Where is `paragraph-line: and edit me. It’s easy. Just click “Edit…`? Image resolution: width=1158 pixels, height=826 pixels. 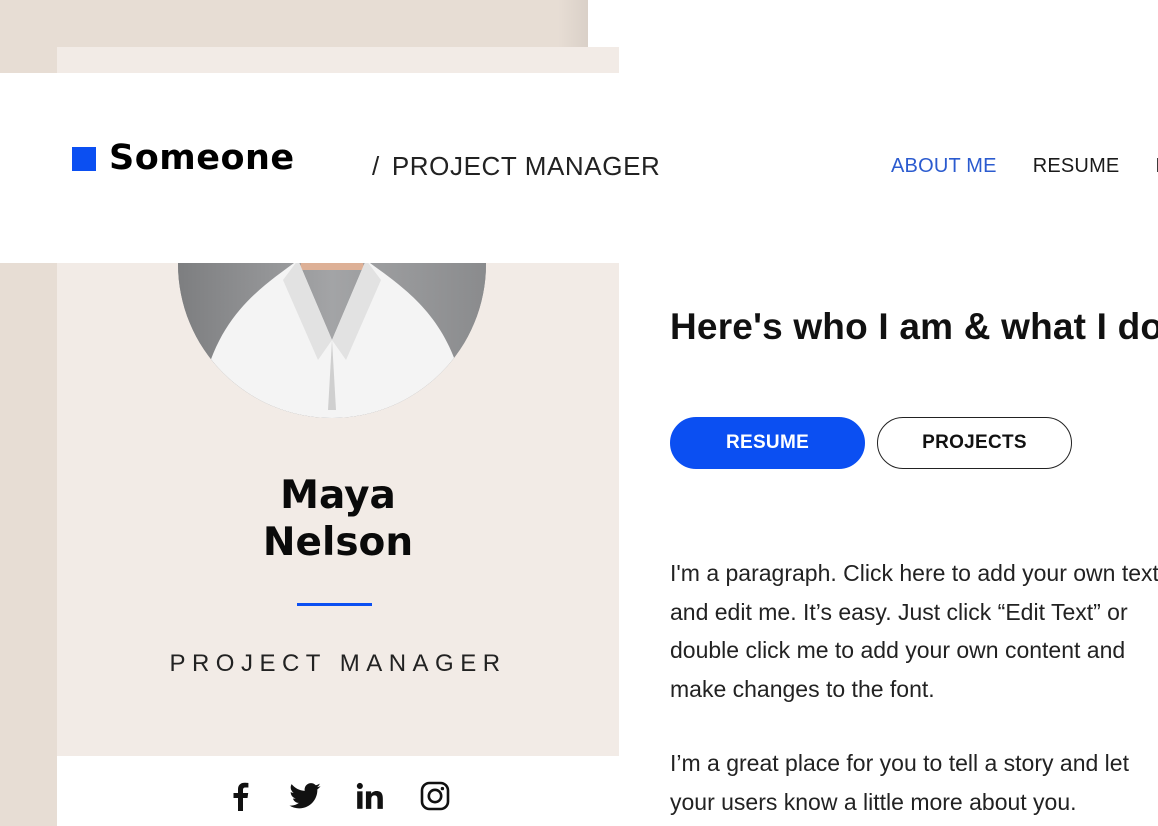
paragraph-line: and edit me. It’s easy. Just click “Edit… is located at coordinates (899, 611).